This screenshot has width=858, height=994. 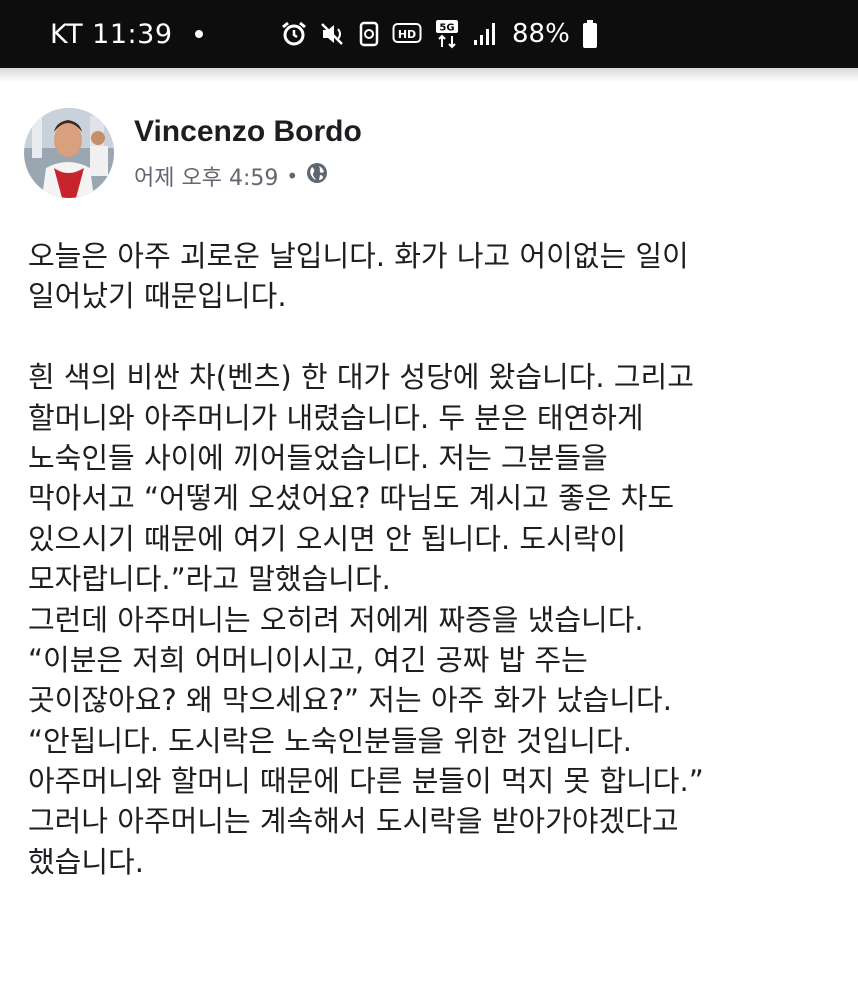 What do you see at coordinates (86, 861) in the screenshot?
I see `post-text-line: 했습니다.` at bounding box center [86, 861].